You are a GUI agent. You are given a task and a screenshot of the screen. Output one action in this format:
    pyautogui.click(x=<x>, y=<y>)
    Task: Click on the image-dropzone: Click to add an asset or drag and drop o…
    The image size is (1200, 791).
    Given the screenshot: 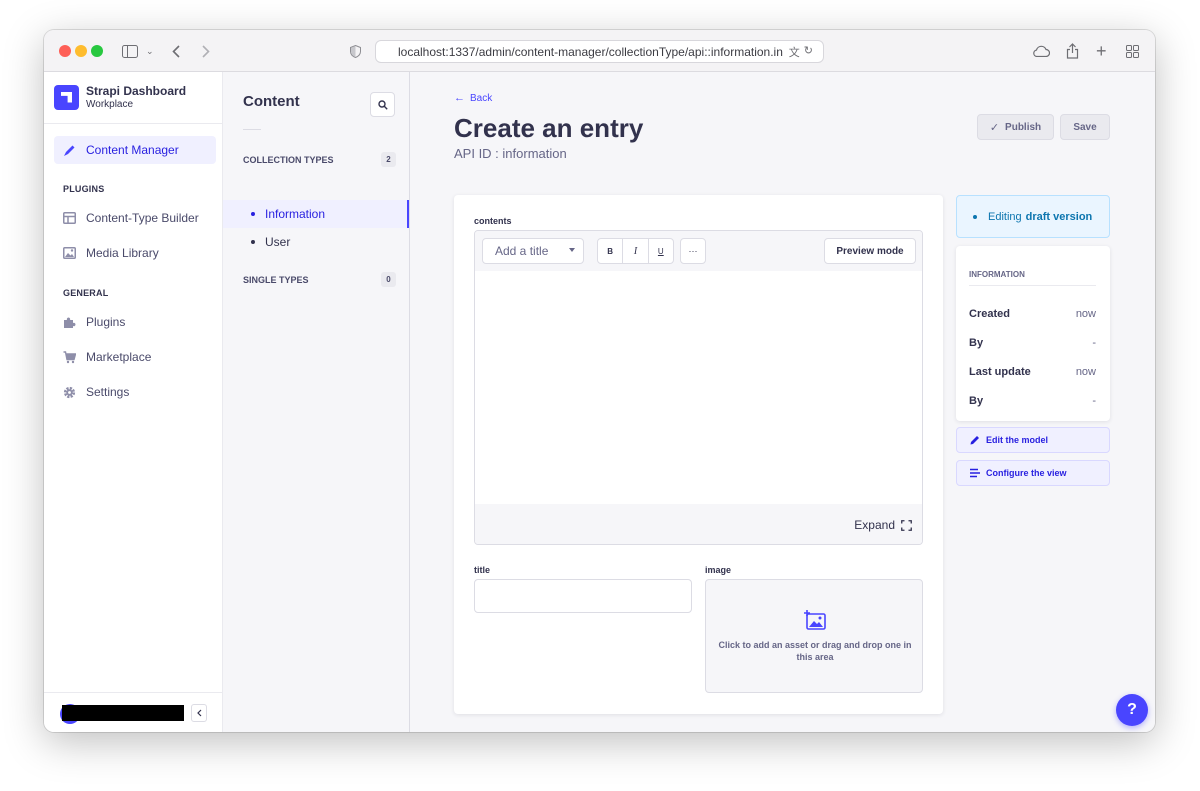 What is the action you would take?
    pyautogui.click(x=814, y=636)
    